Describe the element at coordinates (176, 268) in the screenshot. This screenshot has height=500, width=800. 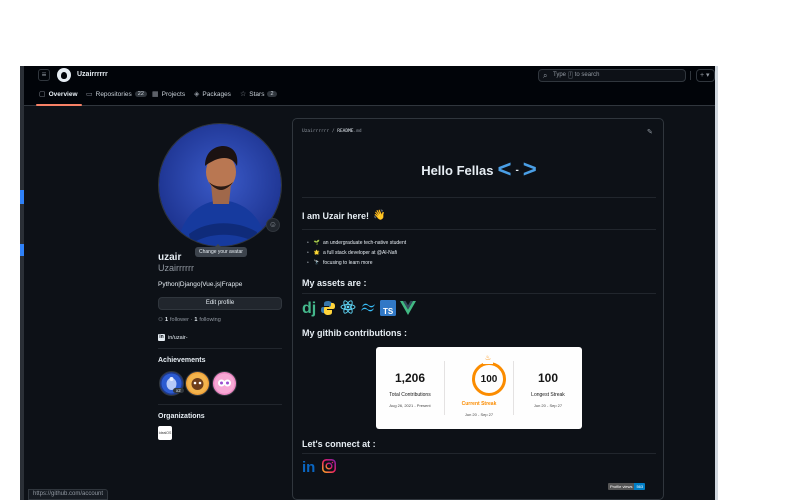
I see `profile-login: Uzairrrrrr` at that location.